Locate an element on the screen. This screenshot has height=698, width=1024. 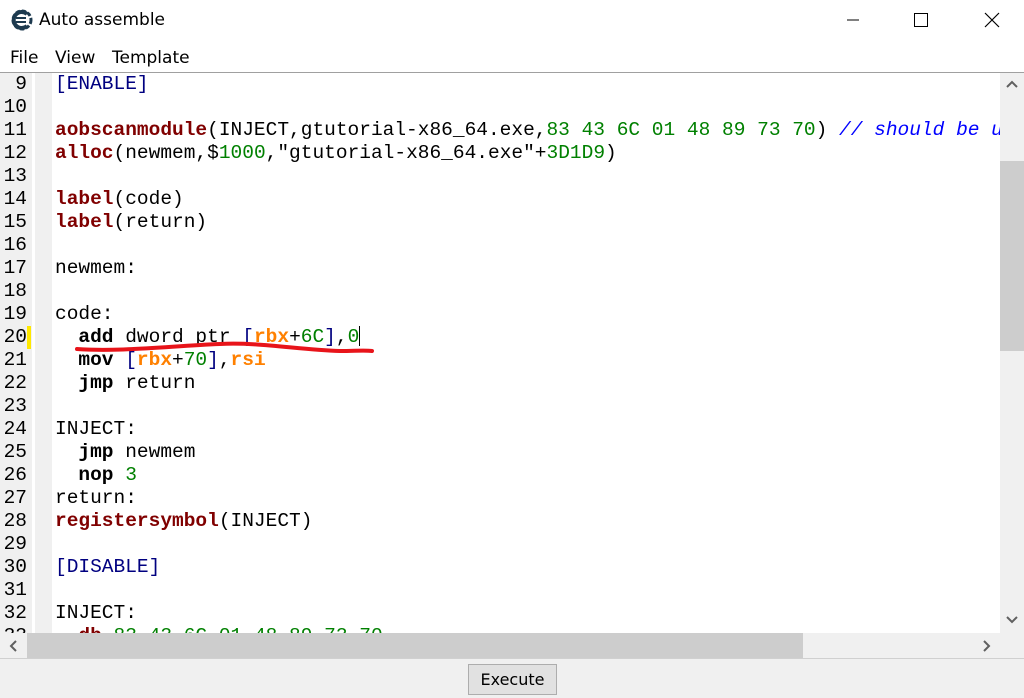
line-number: 29 is located at coordinates (15, 544).